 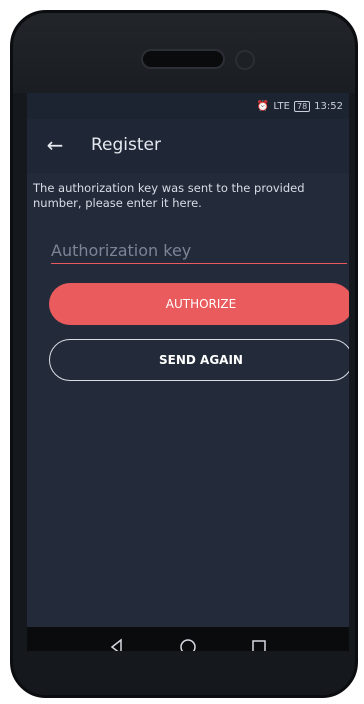 What do you see at coordinates (183, 59) in the screenshot?
I see `speaker-grill` at bounding box center [183, 59].